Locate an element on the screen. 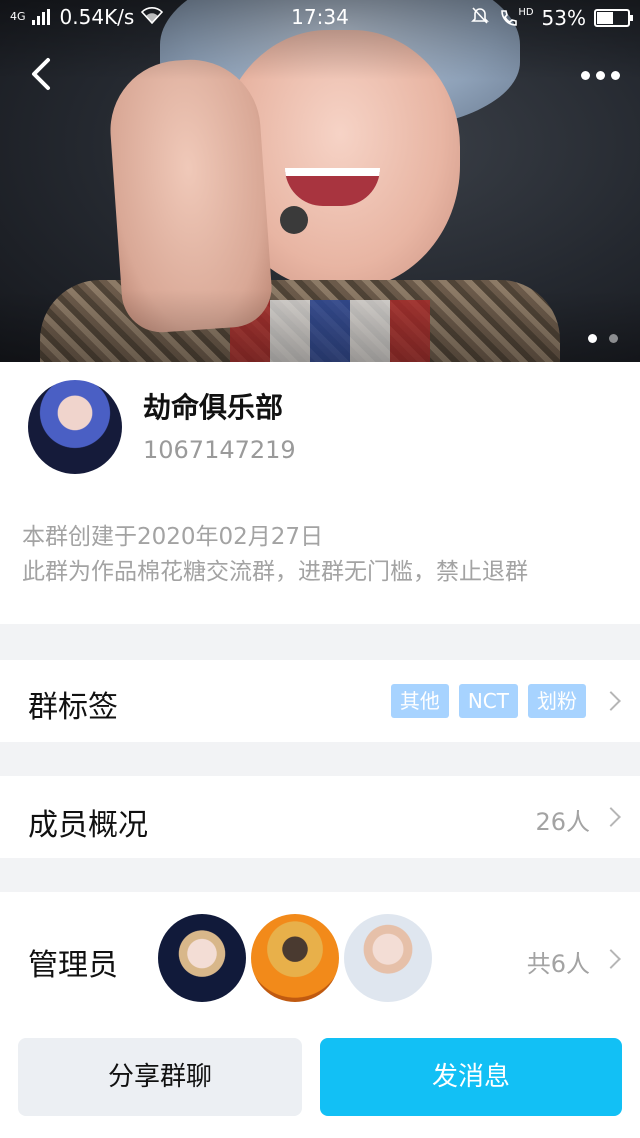 The width and height of the screenshot is (640, 1138). group-id: 1067147219 is located at coordinates (219, 450).